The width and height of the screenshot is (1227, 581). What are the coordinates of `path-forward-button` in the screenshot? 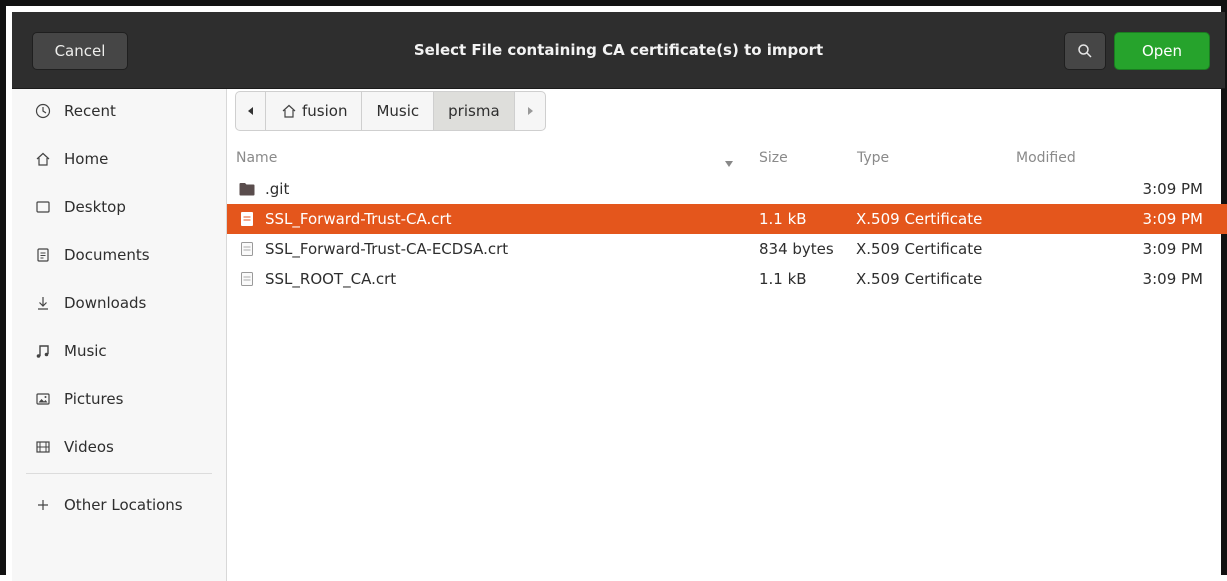 It's located at (530, 111).